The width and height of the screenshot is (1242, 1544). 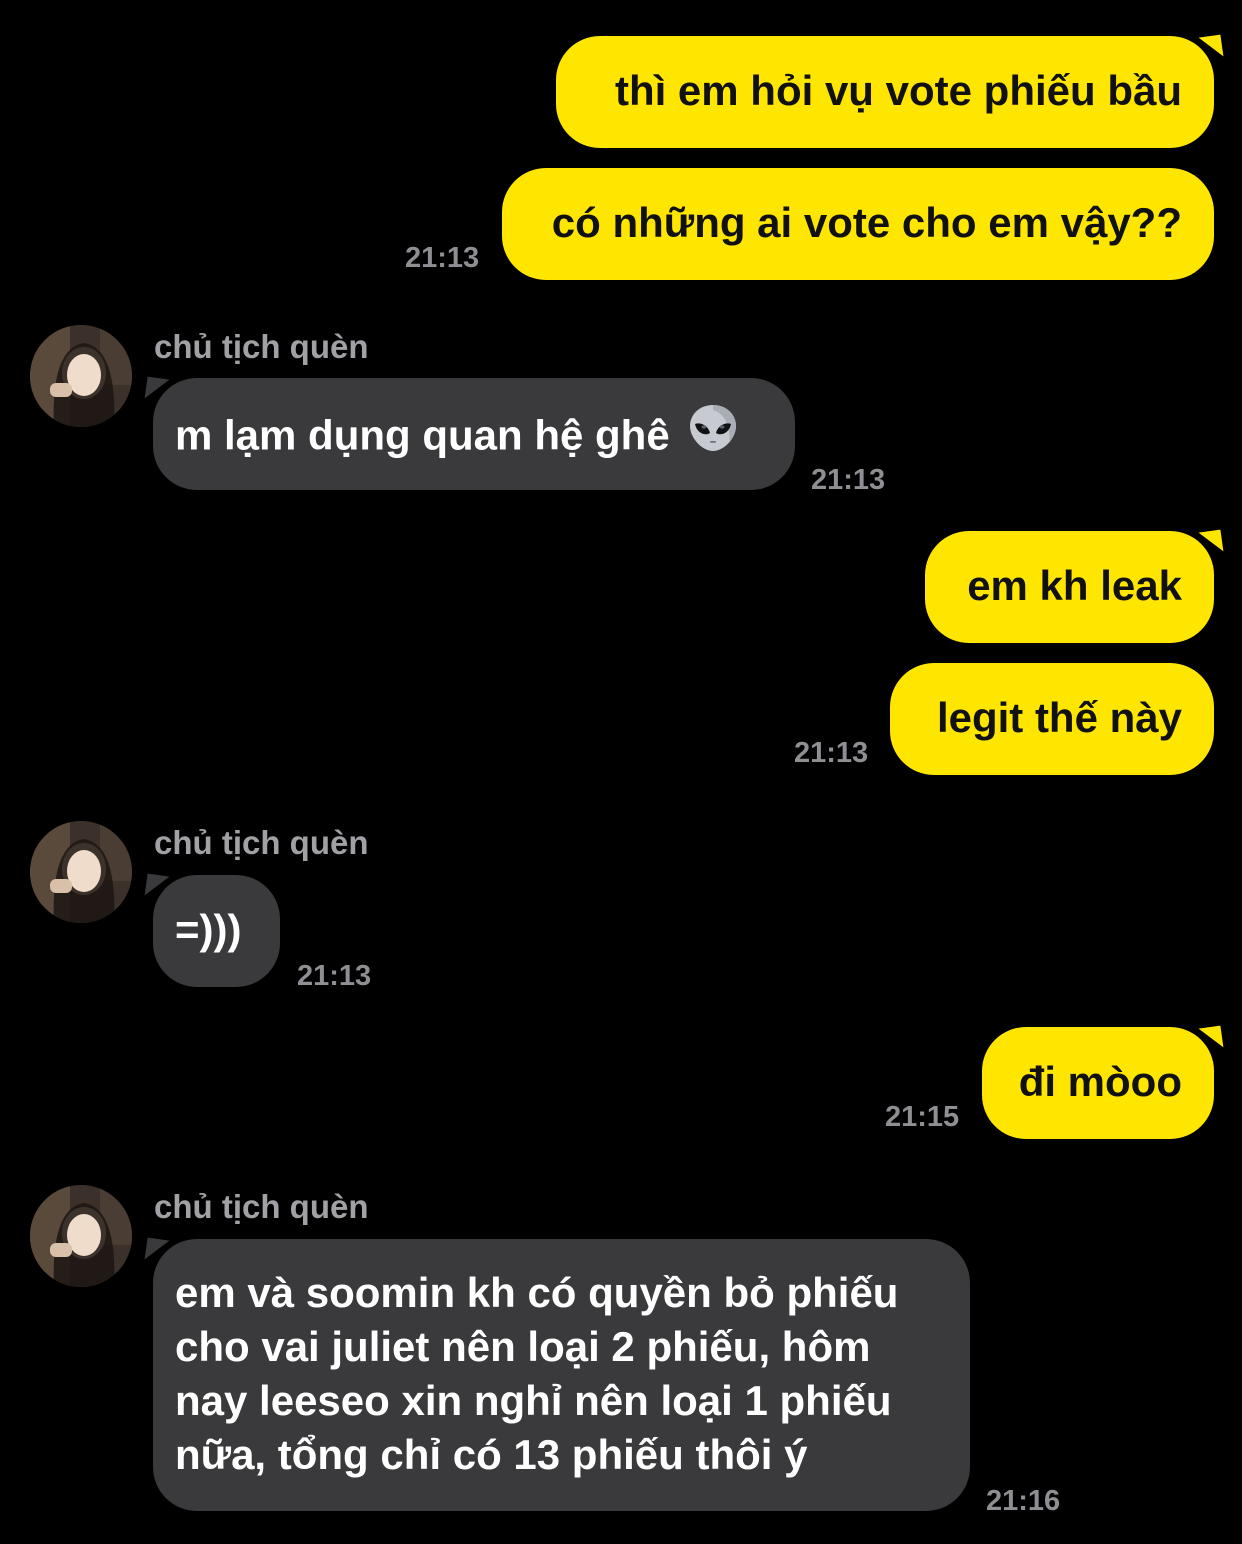 What do you see at coordinates (523, 1346) in the screenshot?
I see `message-line: cho vai juliet nên loại 2 phiếu, hôm` at bounding box center [523, 1346].